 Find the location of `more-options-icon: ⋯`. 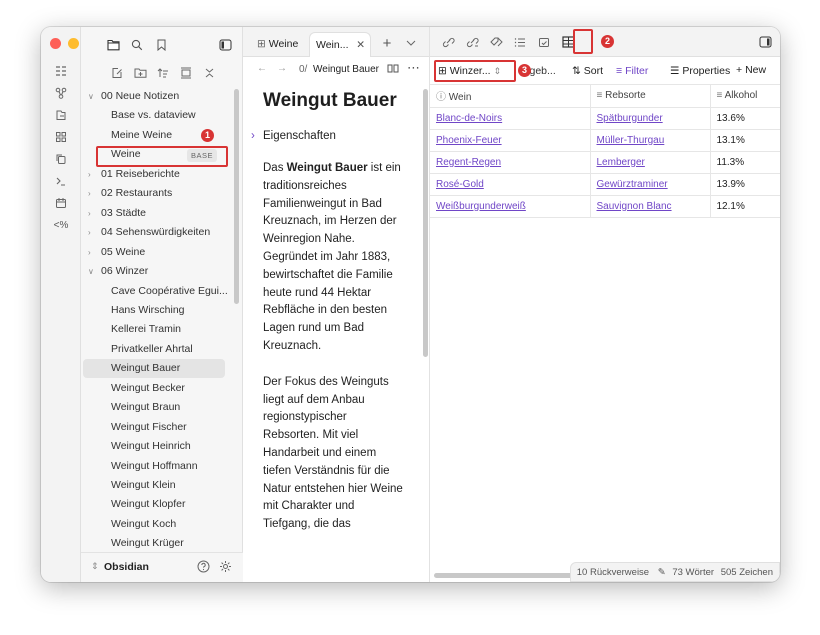

more-options-icon: ⋯ is located at coordinates (413, 68).